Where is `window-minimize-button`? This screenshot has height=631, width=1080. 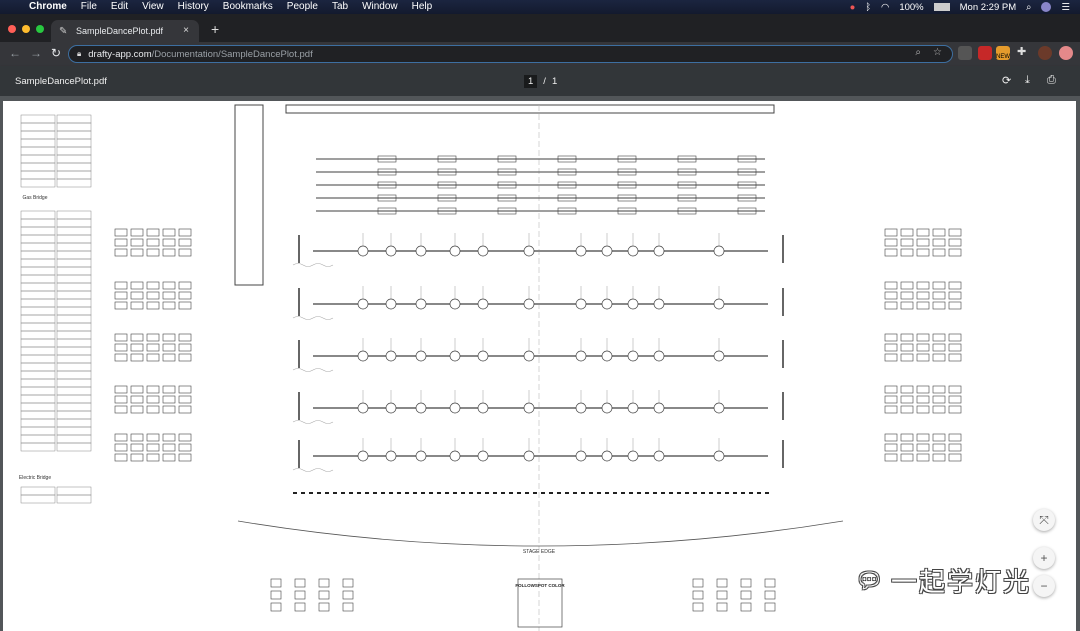
window-minimize-button is located at coordinates (26, 29).